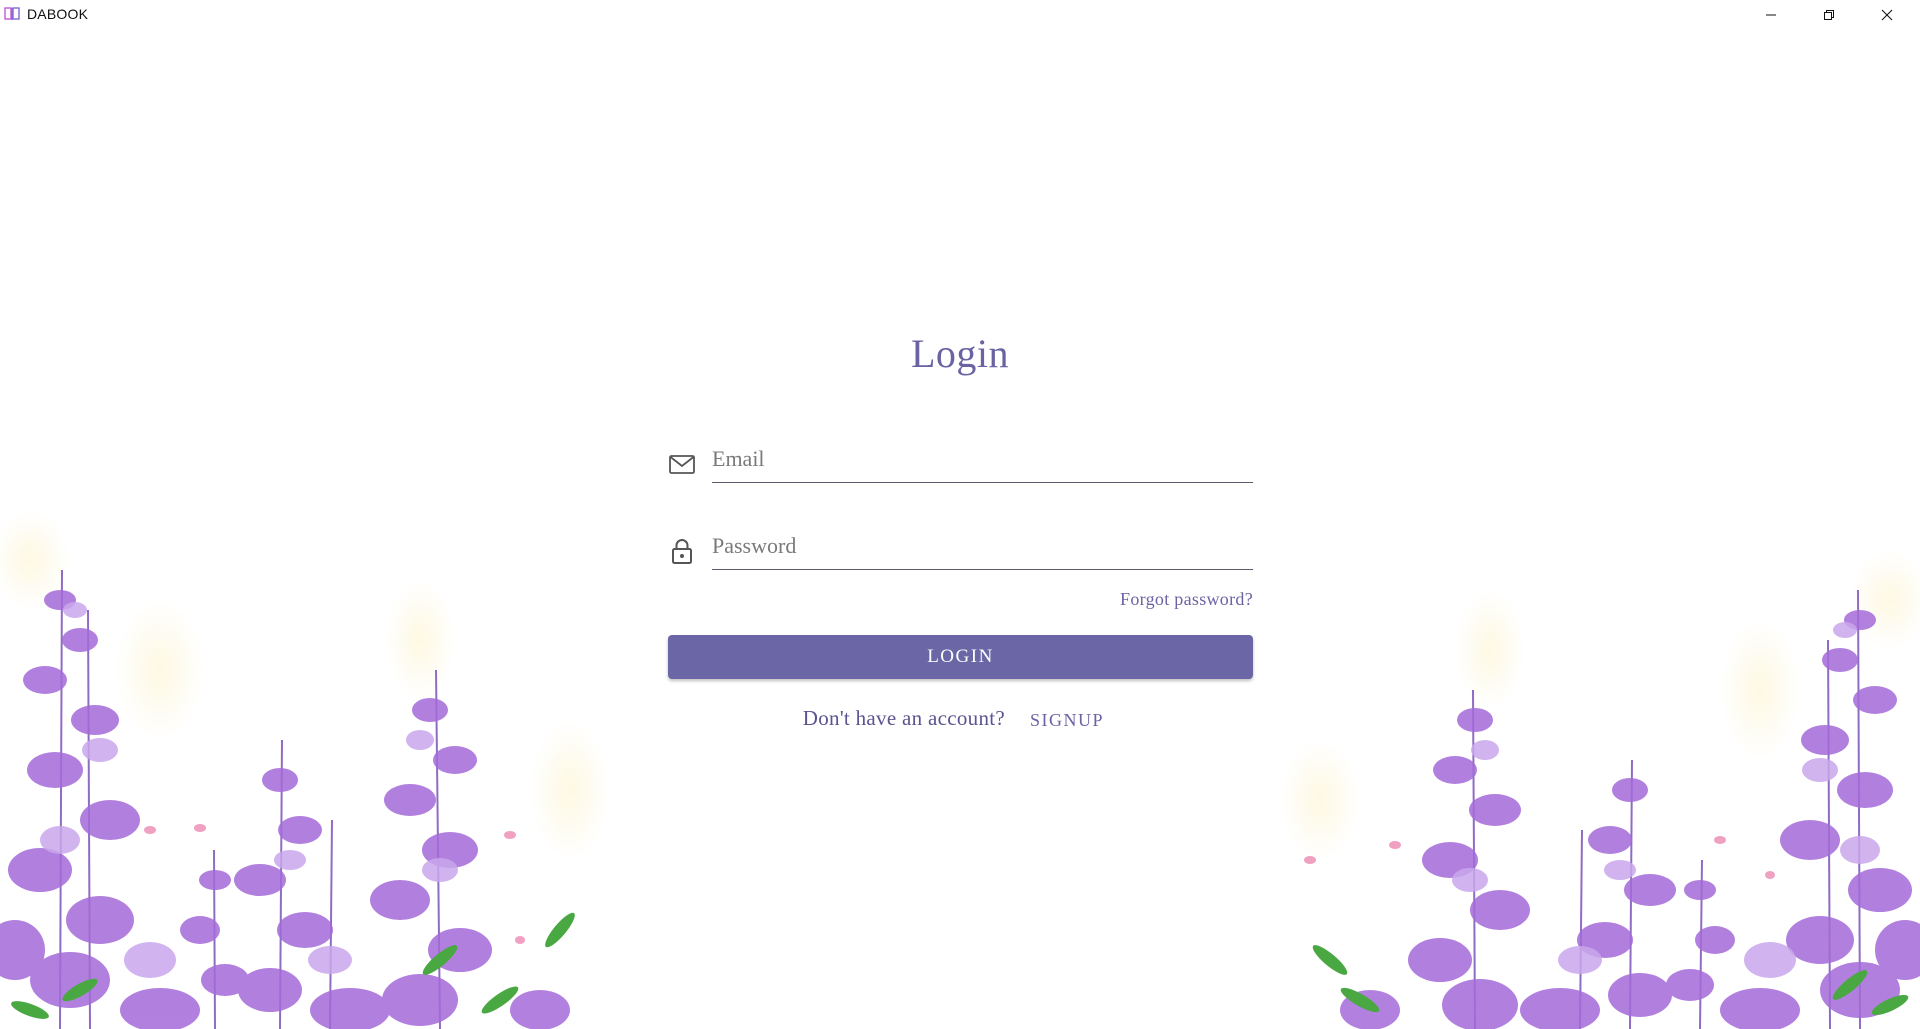  What do you see at coordinates (982, 459) in the screenshot?
I see `email-input` at bounding box center [982, 459].